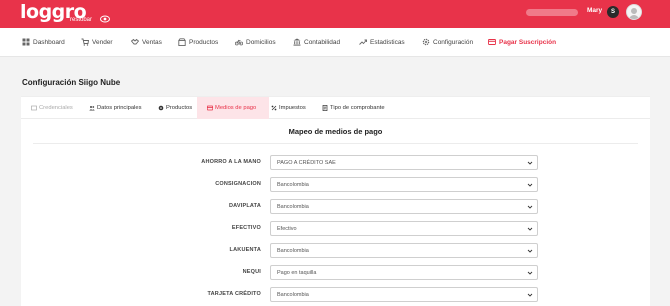 The height and width of the screenshot is (306, 670). I want to click on nav-estadisticas: Estadisticas, so click(382, 42).